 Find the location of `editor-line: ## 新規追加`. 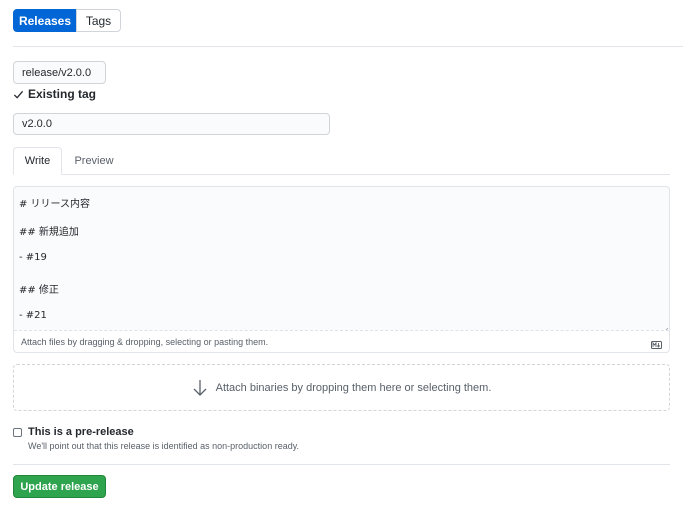

editor-line: ## 新規追加 is located at coordinates (49, 232).